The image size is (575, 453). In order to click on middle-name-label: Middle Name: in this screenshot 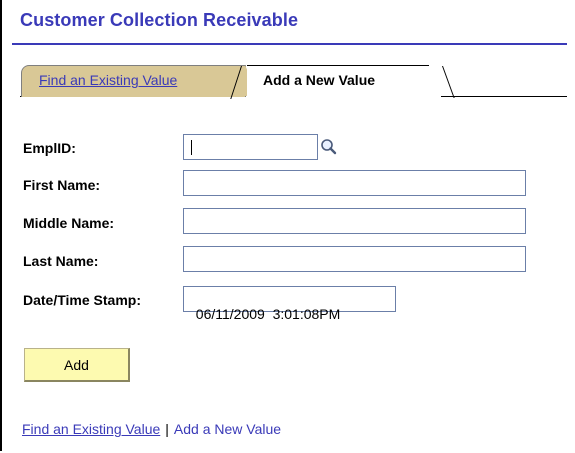, I will do `click(69, 223)`.